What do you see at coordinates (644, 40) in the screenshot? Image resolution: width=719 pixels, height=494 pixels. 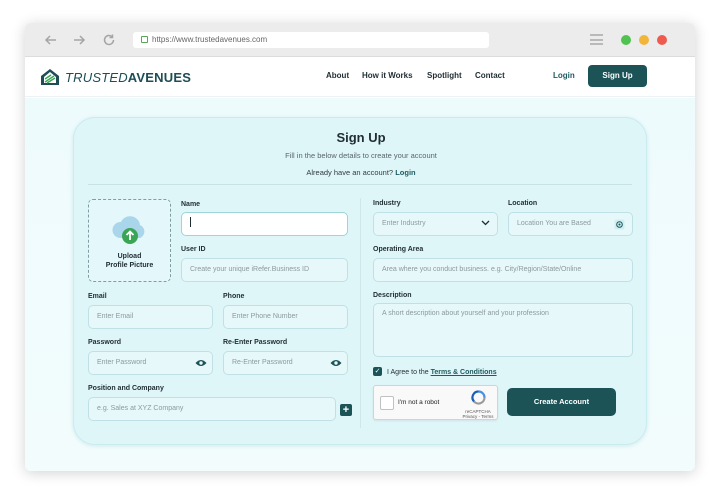 I see `window-minimize-dot` at bounding box center [644, 40].